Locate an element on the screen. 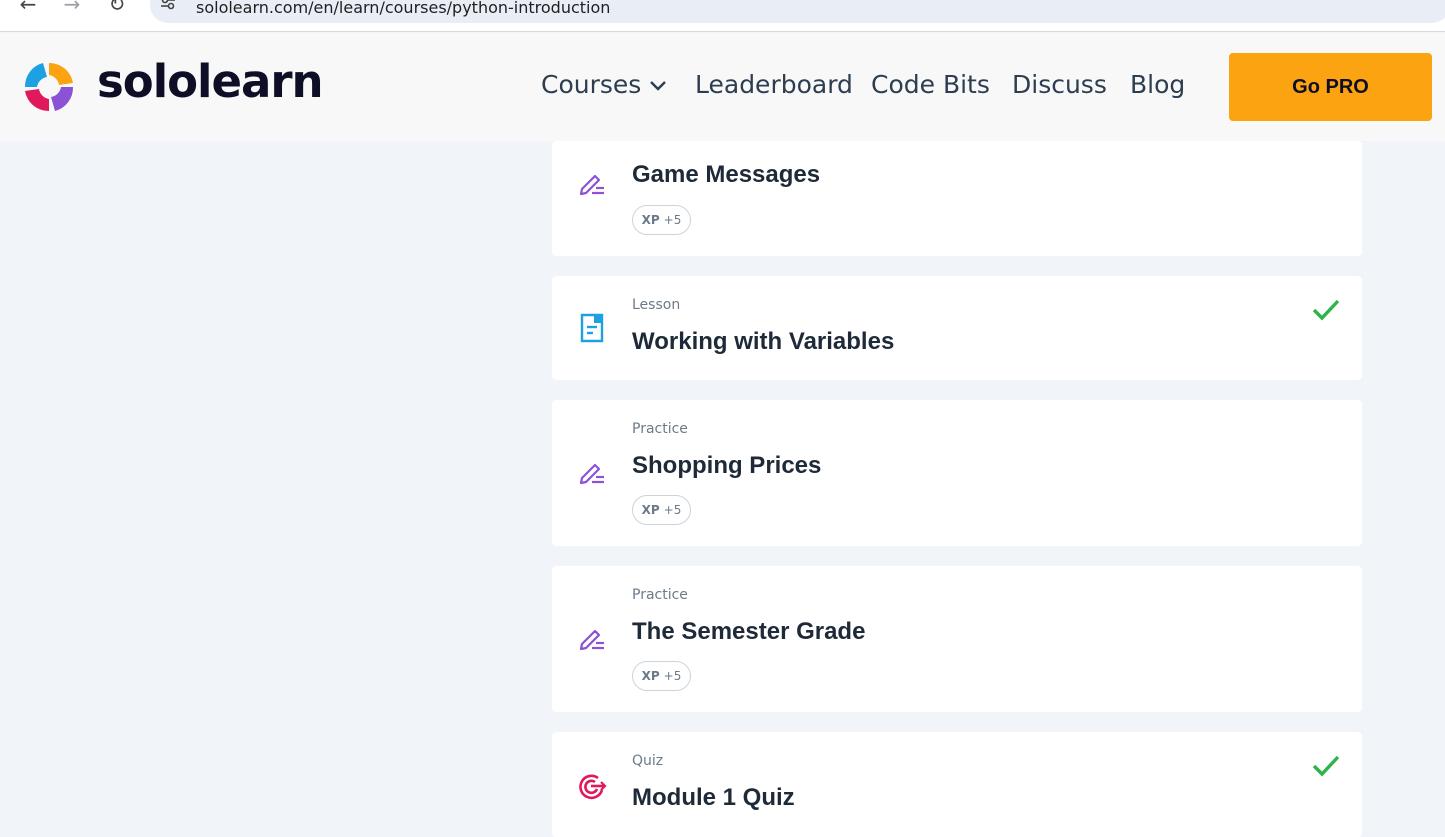 The width and height of the screenshot is (1445, 837). nav-leaderboard: Leaderboard is located at coordinates (774, 84).